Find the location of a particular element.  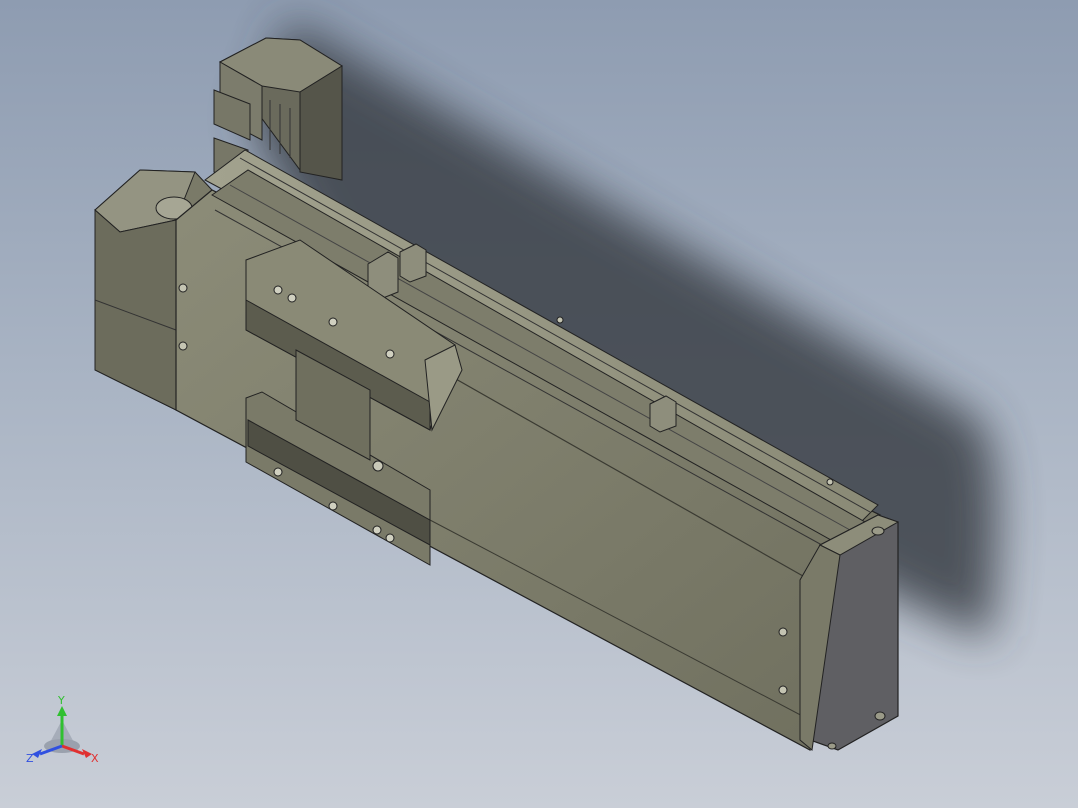

x-axis-label: X is located at coordinates (95, 758).